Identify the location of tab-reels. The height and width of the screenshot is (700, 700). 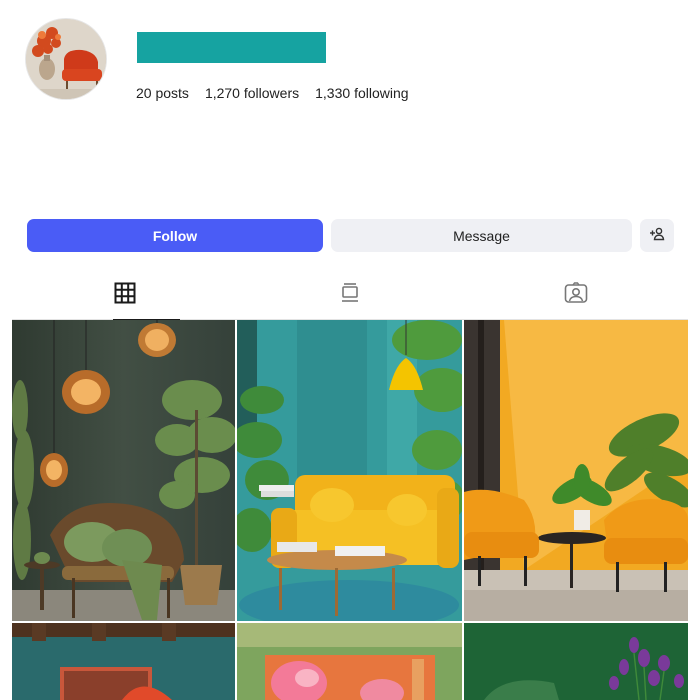
(349, 298).